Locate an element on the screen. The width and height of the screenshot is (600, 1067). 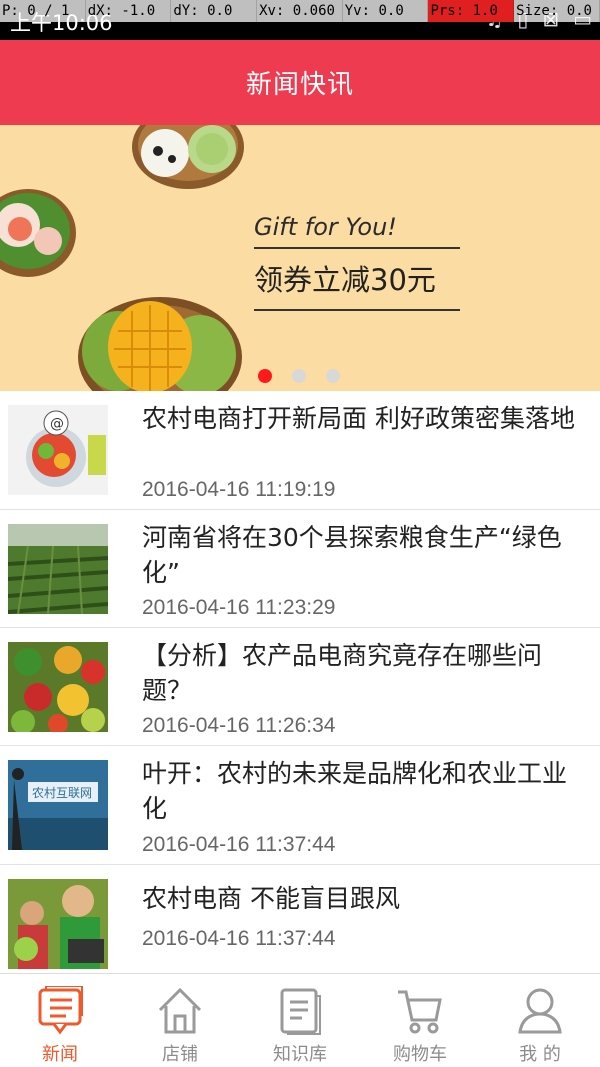
tab-profile: 我 的 is located at coordinates (540, 1020).